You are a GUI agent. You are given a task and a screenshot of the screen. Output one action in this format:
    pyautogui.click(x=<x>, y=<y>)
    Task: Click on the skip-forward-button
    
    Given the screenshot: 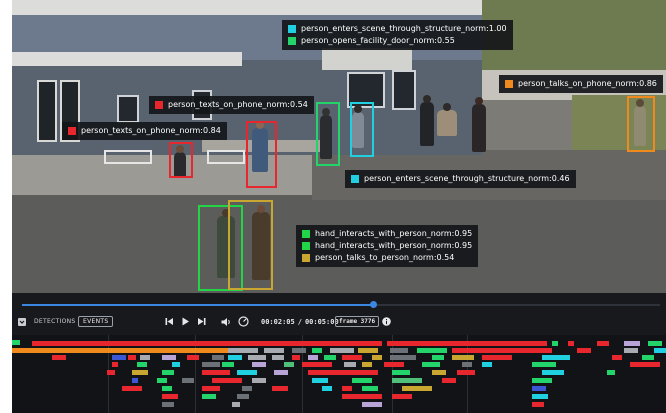 What is the action you would take?
    pyautogui.click(x=201, y=321)
    